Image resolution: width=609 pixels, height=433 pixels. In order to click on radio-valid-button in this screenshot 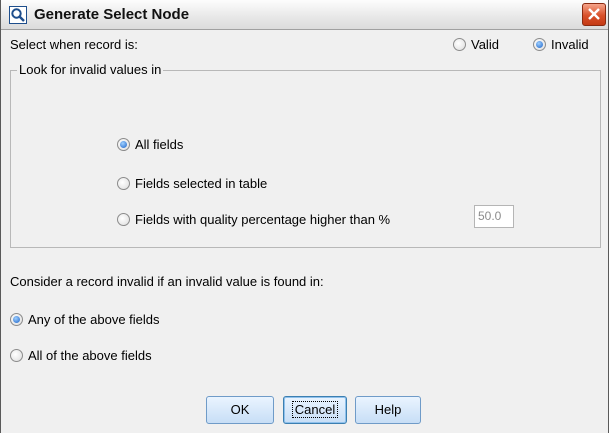, I will do `click(459, 45)`.